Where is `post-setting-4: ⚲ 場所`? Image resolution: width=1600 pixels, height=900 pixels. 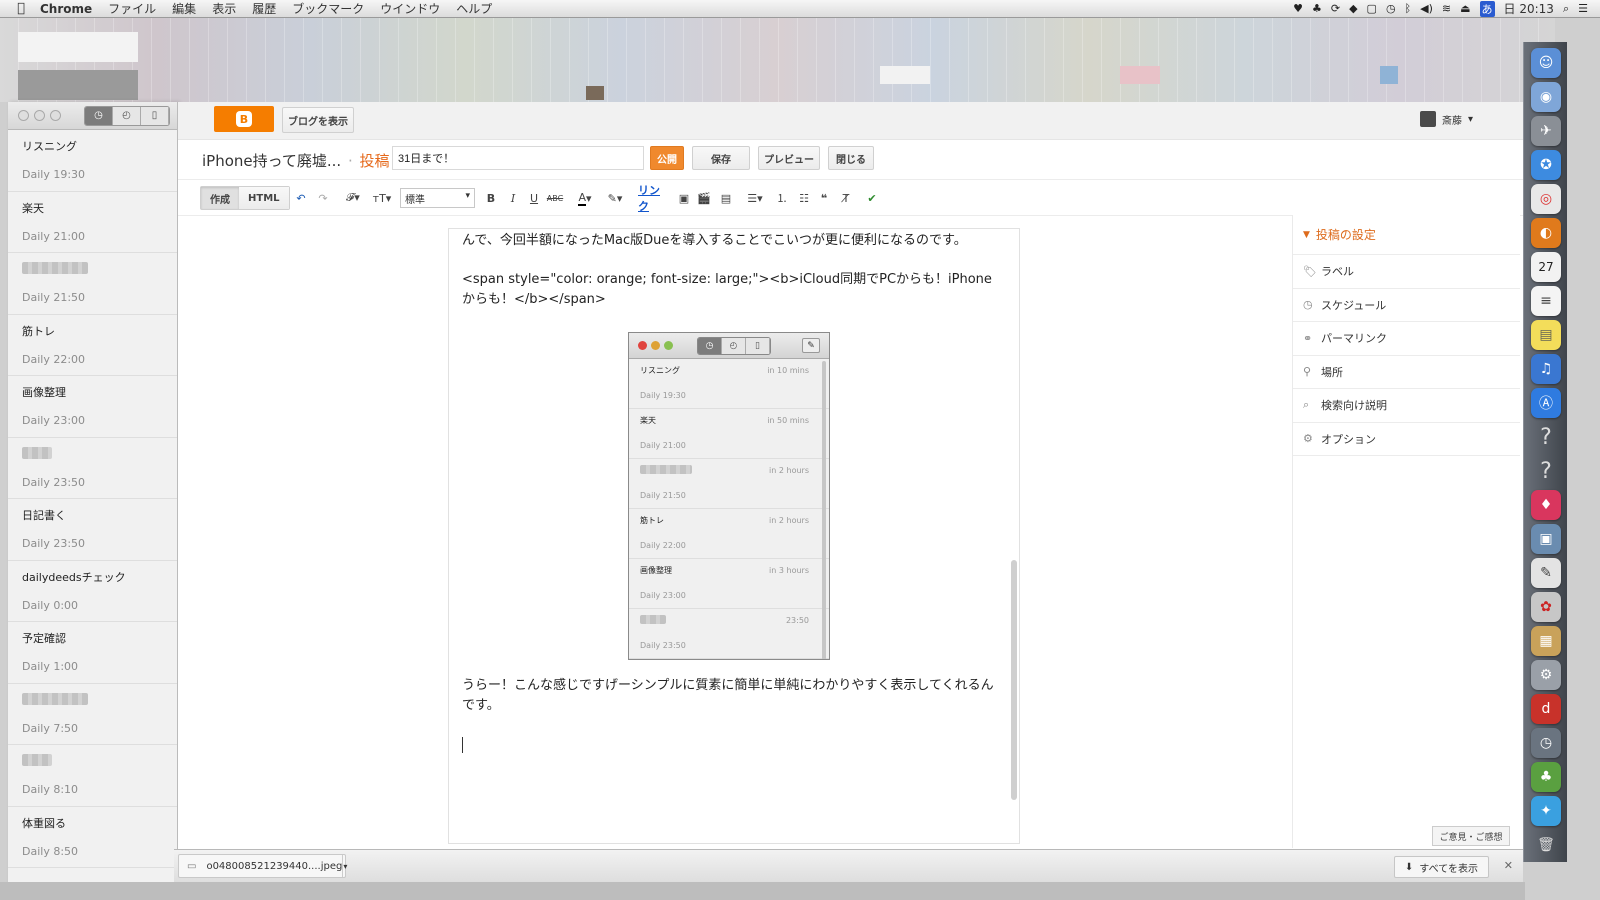
post-setting-4: ⚲ 場所 is located at coordinates (1406, 372).